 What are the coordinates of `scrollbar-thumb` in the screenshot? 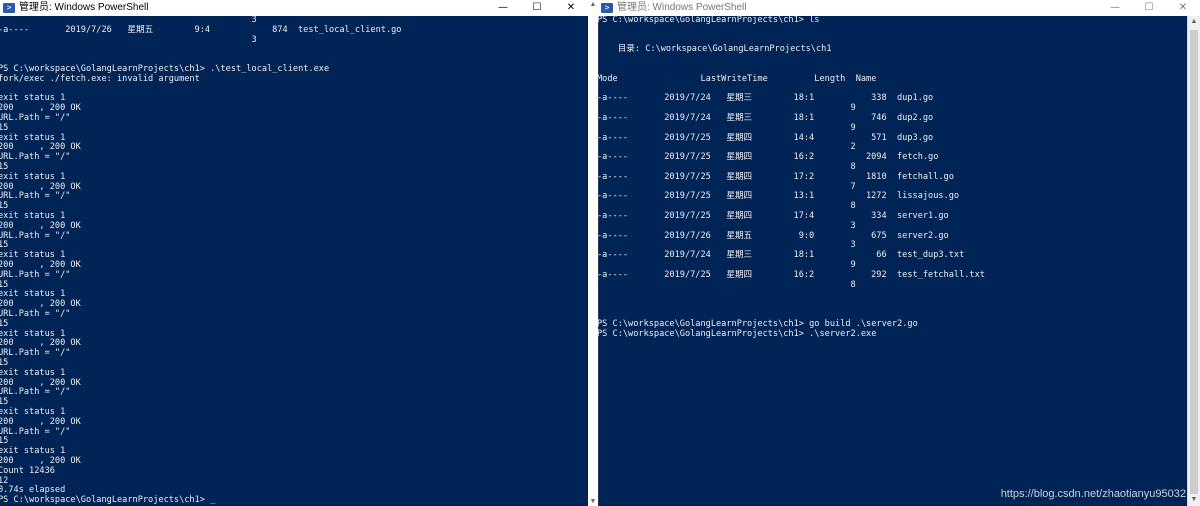 It's located at (1194, 262).